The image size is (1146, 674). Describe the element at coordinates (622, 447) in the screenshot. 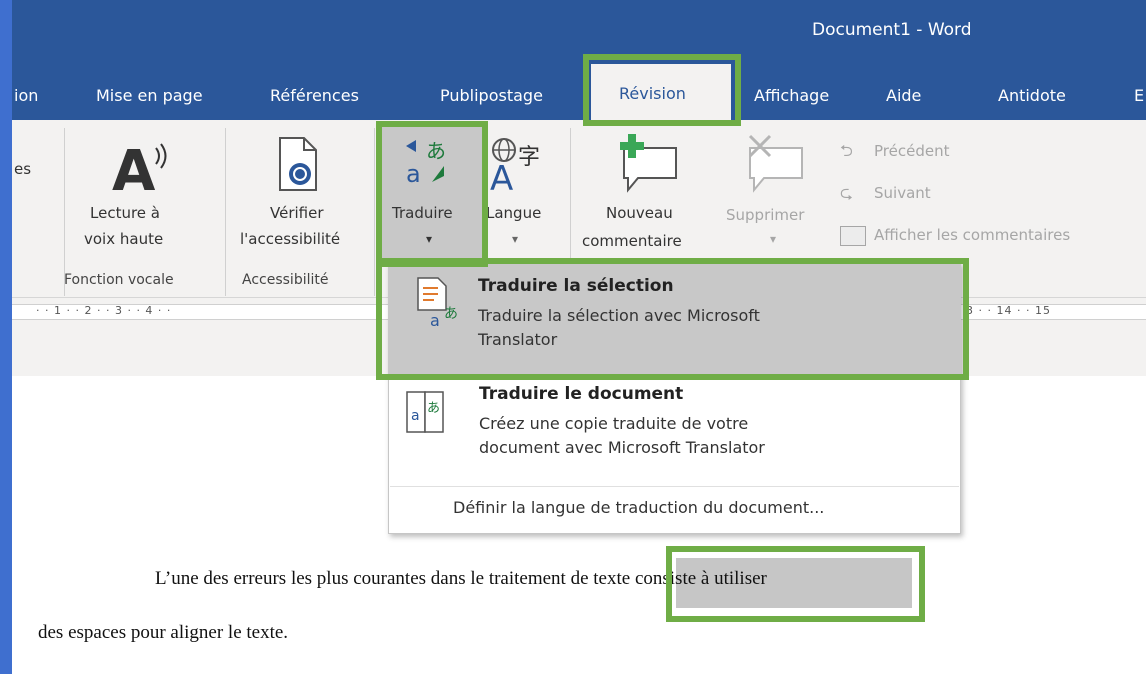

I see `translate-document-desc-2: document avec Microsoft Translator` at that location.